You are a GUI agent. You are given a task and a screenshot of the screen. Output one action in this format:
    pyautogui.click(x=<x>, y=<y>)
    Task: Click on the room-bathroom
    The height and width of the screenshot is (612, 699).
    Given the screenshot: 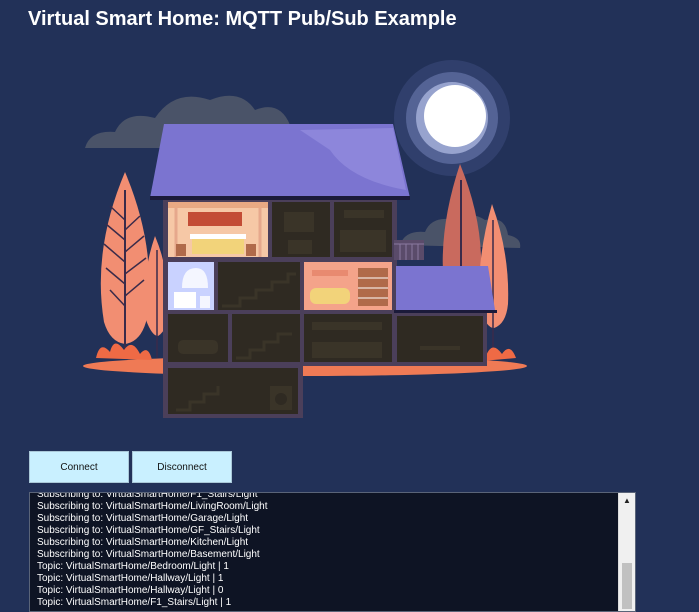 What is the action you would take?
    pyautogui.click(x=191, y=286)
    